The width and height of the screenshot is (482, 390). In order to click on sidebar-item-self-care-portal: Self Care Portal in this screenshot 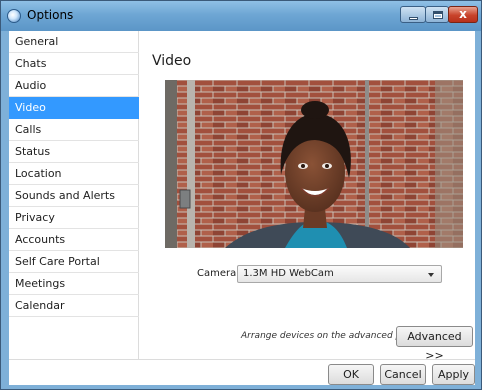, I will do `click(74, 262)`.